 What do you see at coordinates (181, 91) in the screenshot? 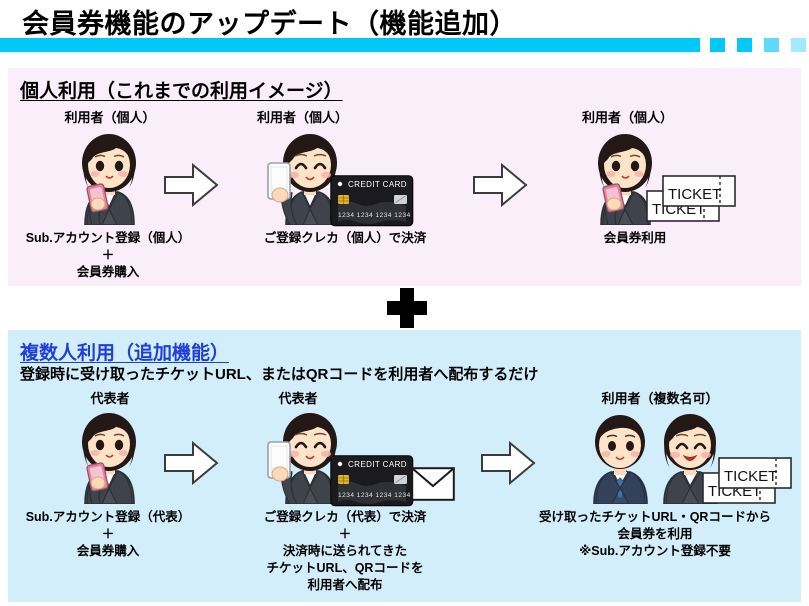
I see `section-personal-heading: 個人利用（これまでの利用イメージ）` at bounding box center [181, 91].